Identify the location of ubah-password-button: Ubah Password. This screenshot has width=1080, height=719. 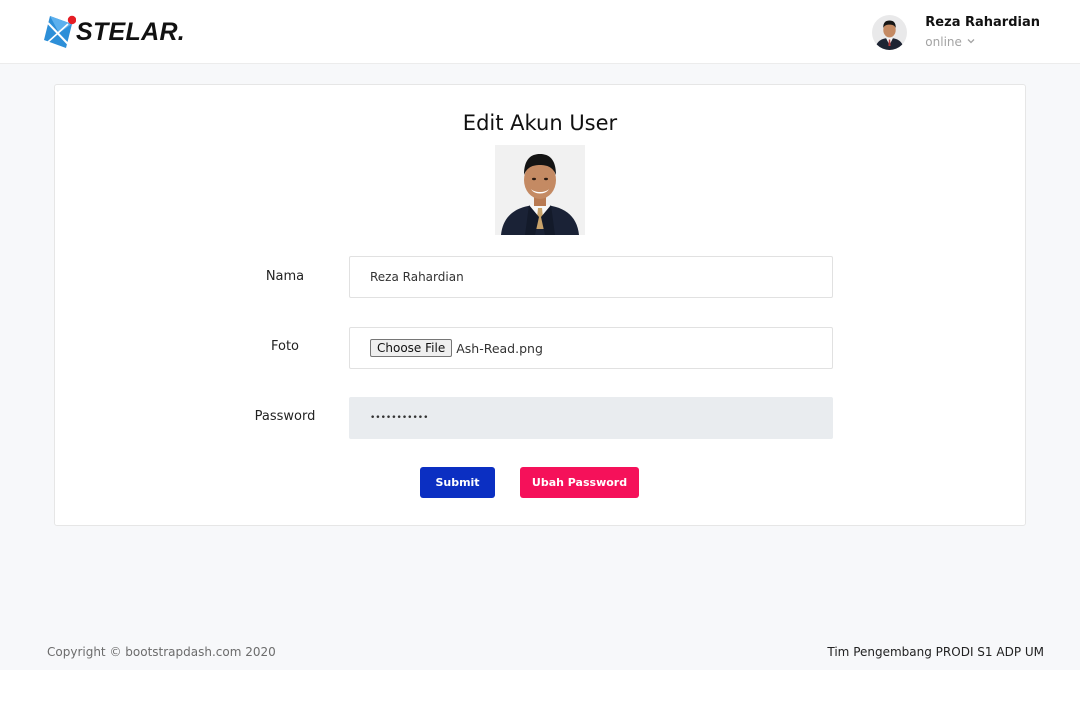
(579, 482).